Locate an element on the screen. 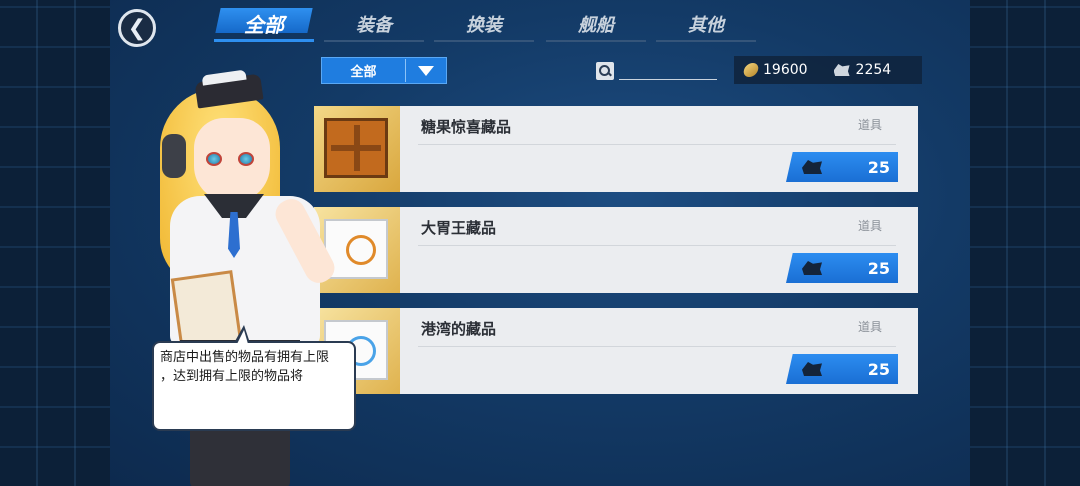 The height and width of the screenshot is (486, 1080). tab-label: 舰船 is located at coordinates (596, 25).